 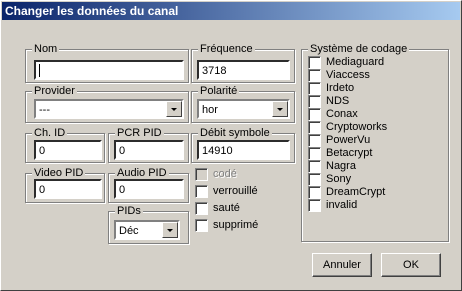 What do you see at coordinates (226, 208) in the screenshot?
I see `saute-label: sauté` at bounding box center [226, 208].